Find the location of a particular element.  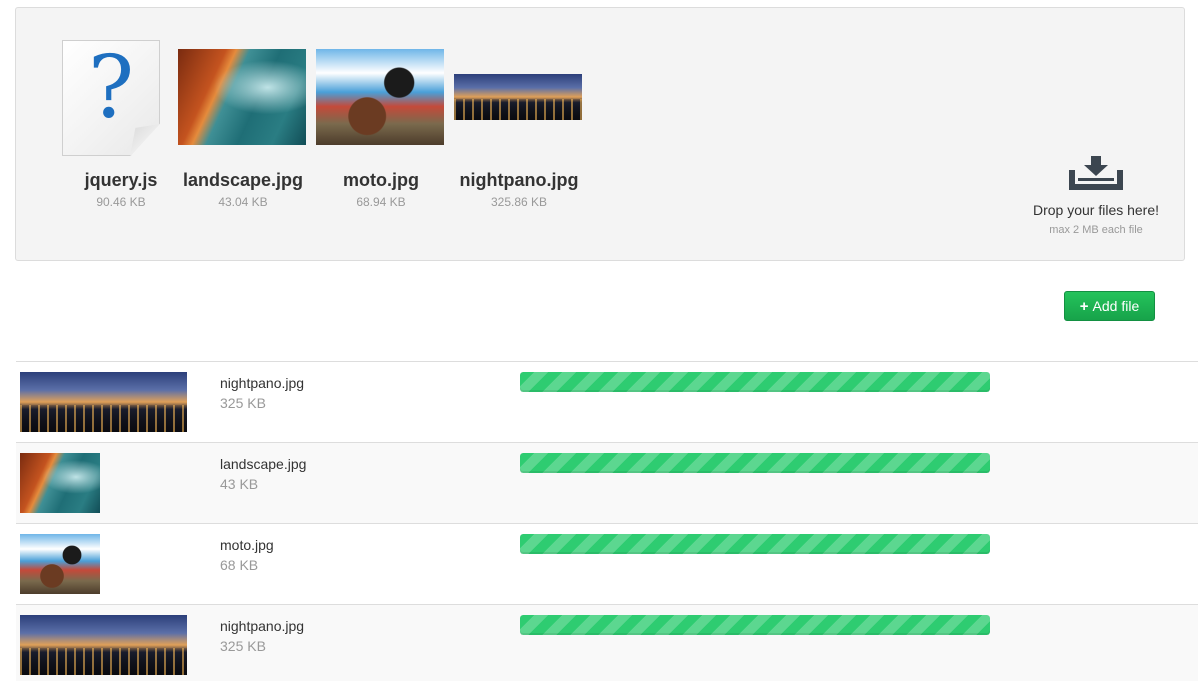

upload-file-name: landscape.jpg is located at coordinates (263, 464).